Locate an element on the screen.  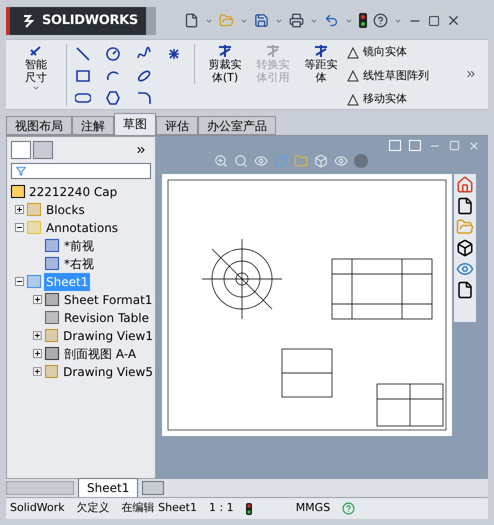
status-text: 1 is located at coordinates (221, 508).